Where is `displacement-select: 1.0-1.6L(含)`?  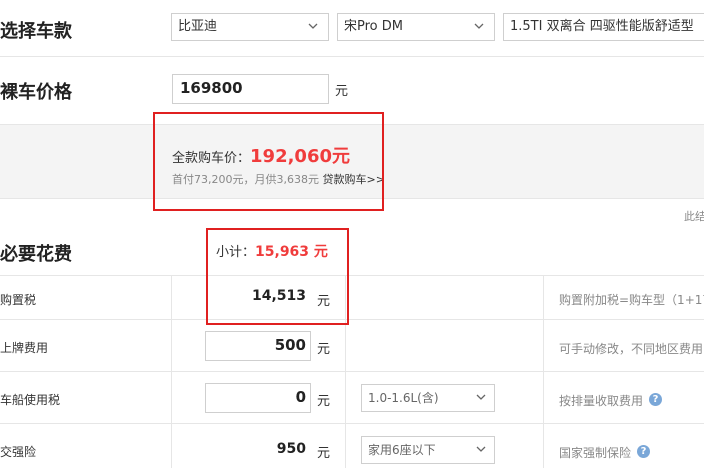 displacement-select: 1.0-1.6L(含) is located at coordinates (428, 398).